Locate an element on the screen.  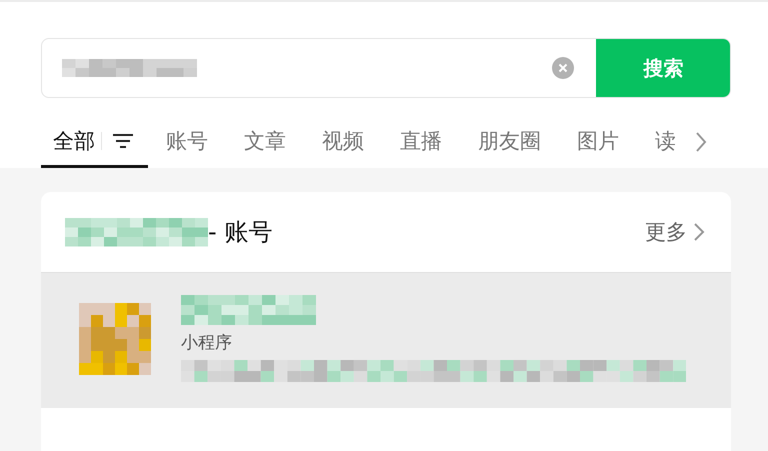
section-title: - 账号 is located at coordinates (240, 232).